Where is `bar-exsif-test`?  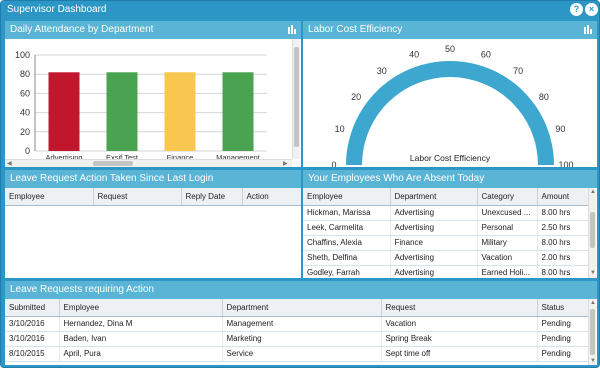 bar-exsif-test is located at coordinates (122, 111).